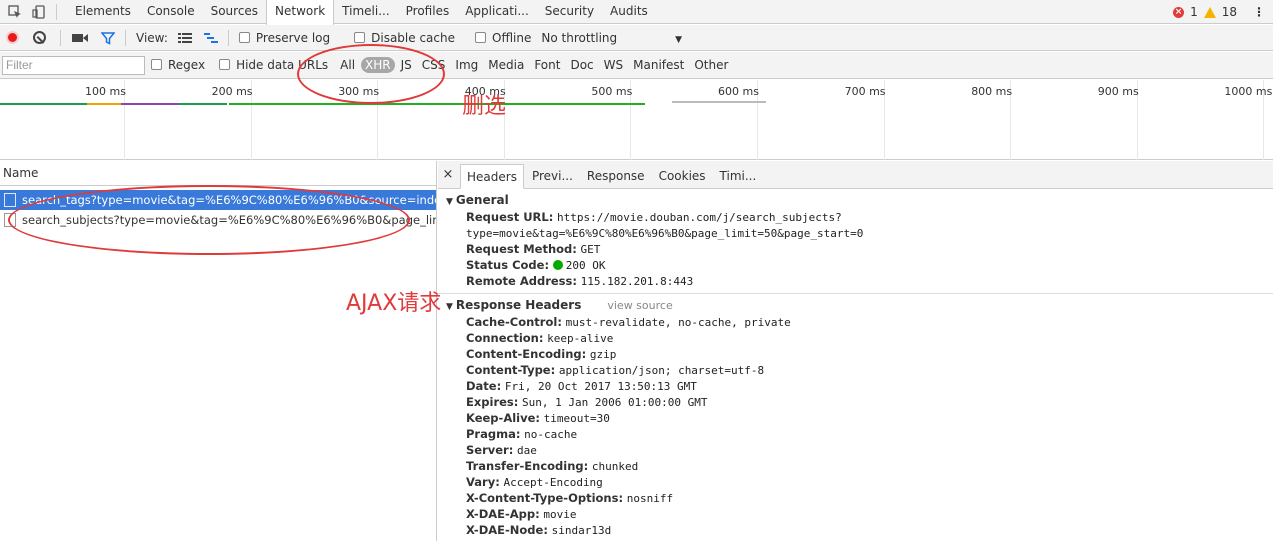 This screenshot has height=541, width=1273. I want to click on header-value: dae, so click(526, 450).